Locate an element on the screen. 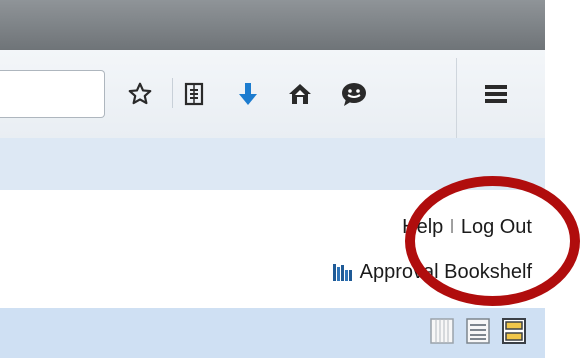  detail-view-icon is located at coordinates (514, 331).